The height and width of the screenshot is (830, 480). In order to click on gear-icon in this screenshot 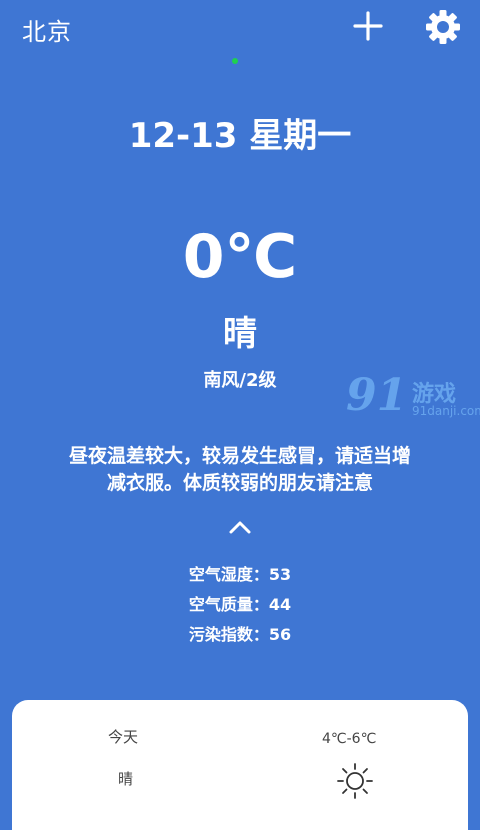, I will do `click(443, 27)`.